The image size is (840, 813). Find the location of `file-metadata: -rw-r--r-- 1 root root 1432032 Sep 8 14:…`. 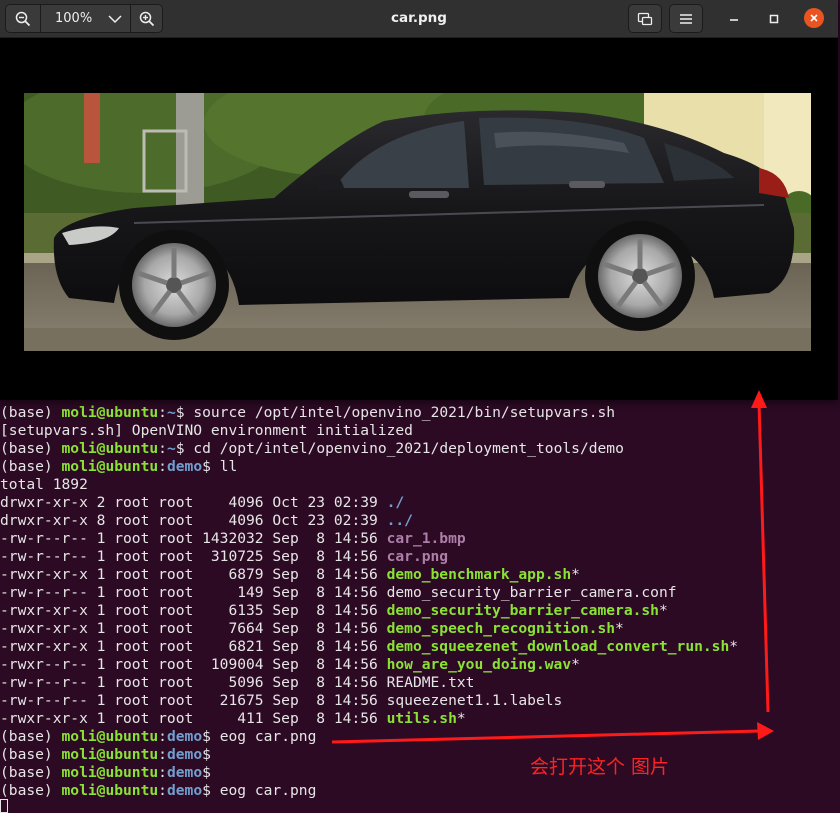

file-metadata: -rw-r--r-- 1 root root 1432032 Sep 8 14:… is located at coordinates (193, 538).